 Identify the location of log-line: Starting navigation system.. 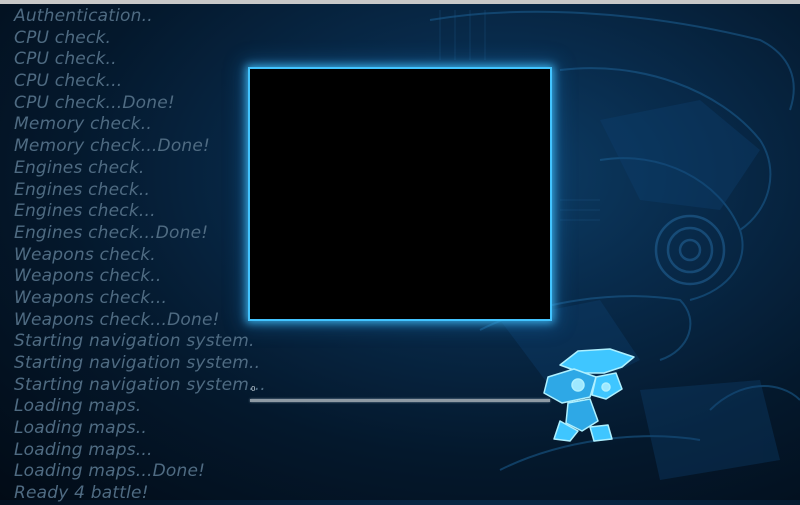
(134, 341).